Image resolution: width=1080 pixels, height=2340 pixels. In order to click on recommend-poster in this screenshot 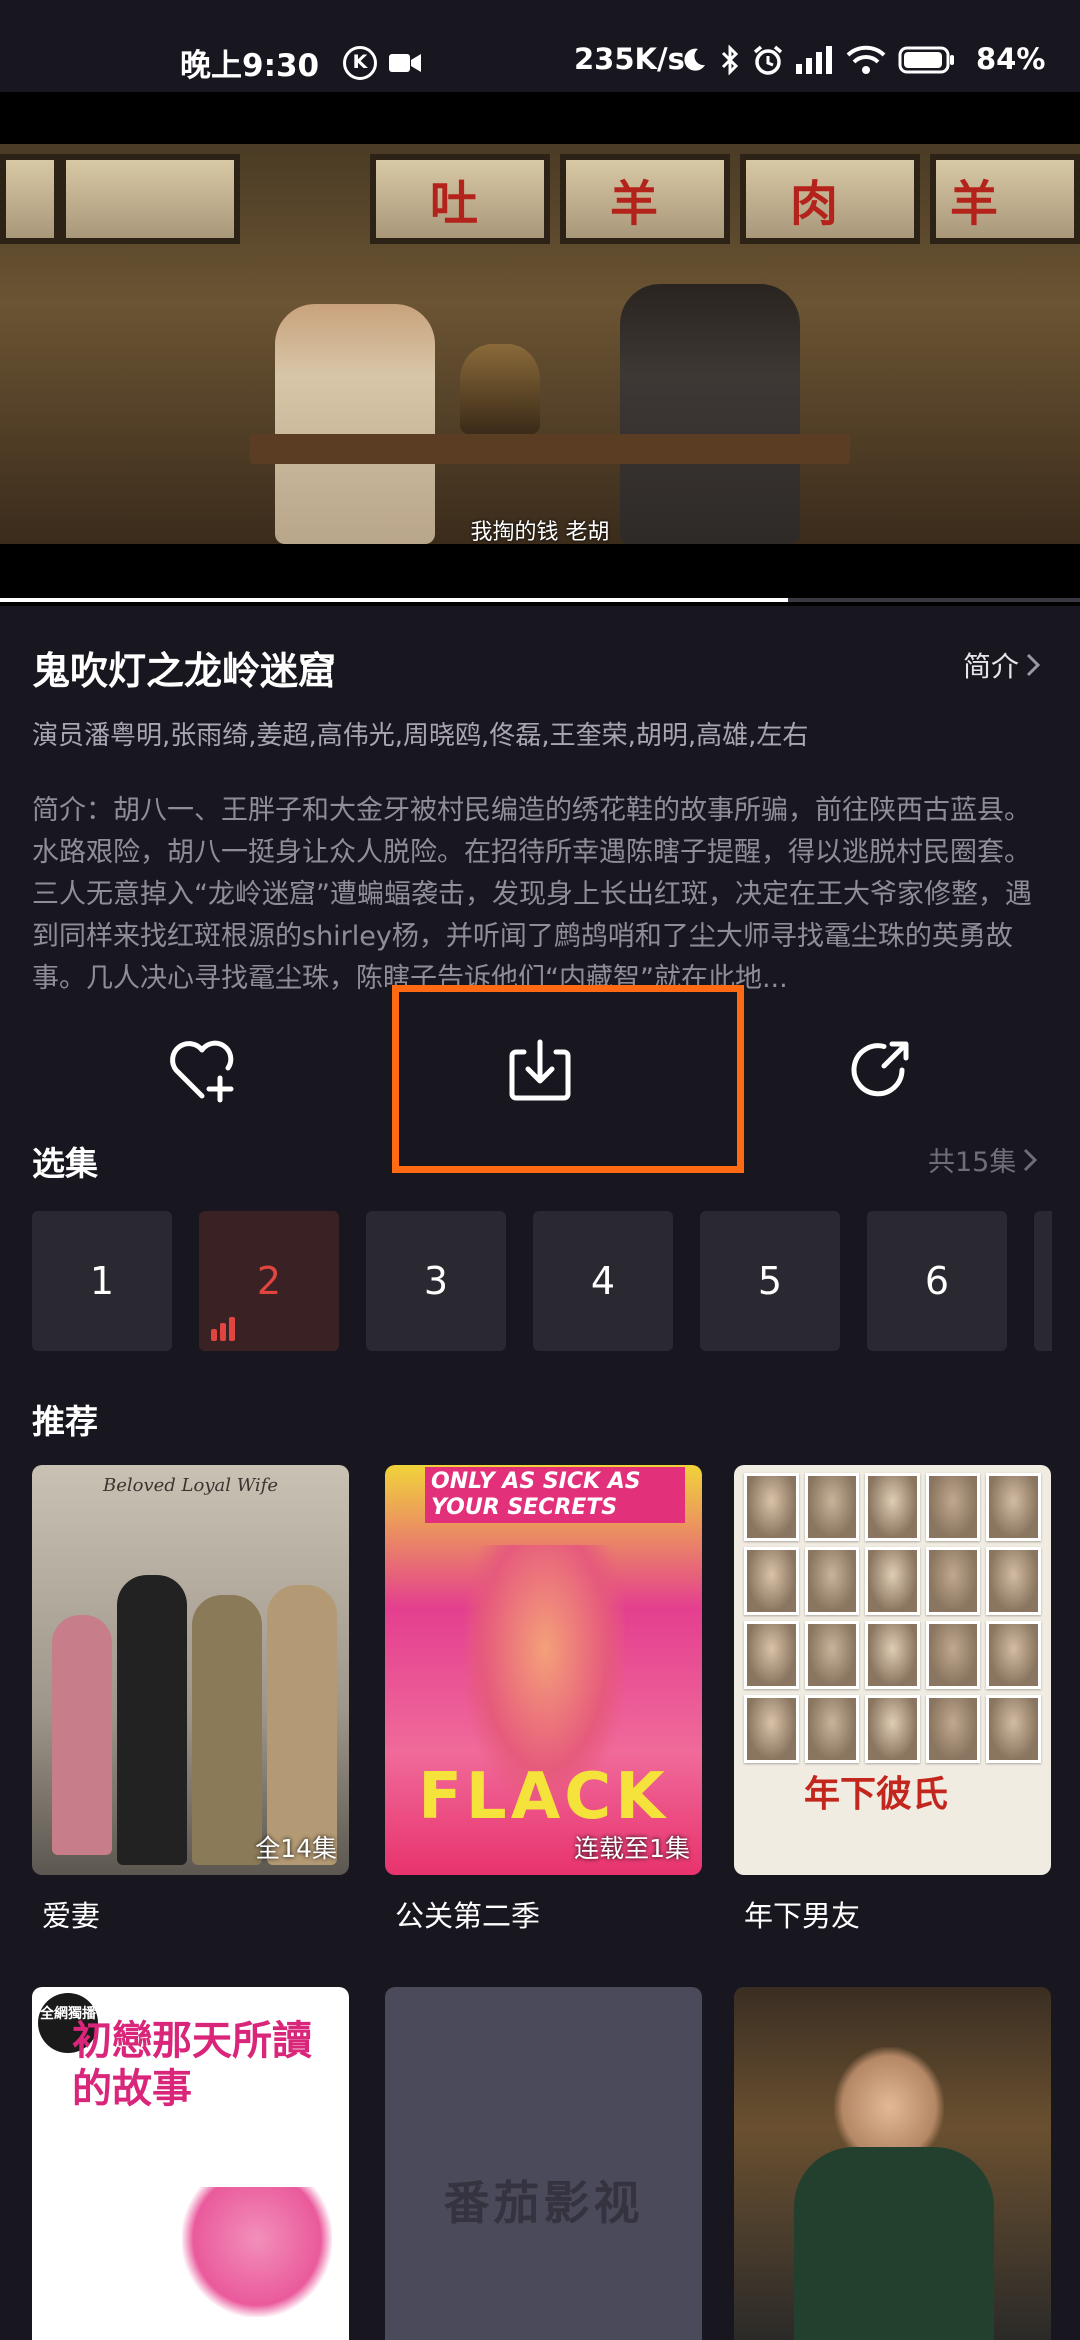, I will do `click(892, 2163)`.